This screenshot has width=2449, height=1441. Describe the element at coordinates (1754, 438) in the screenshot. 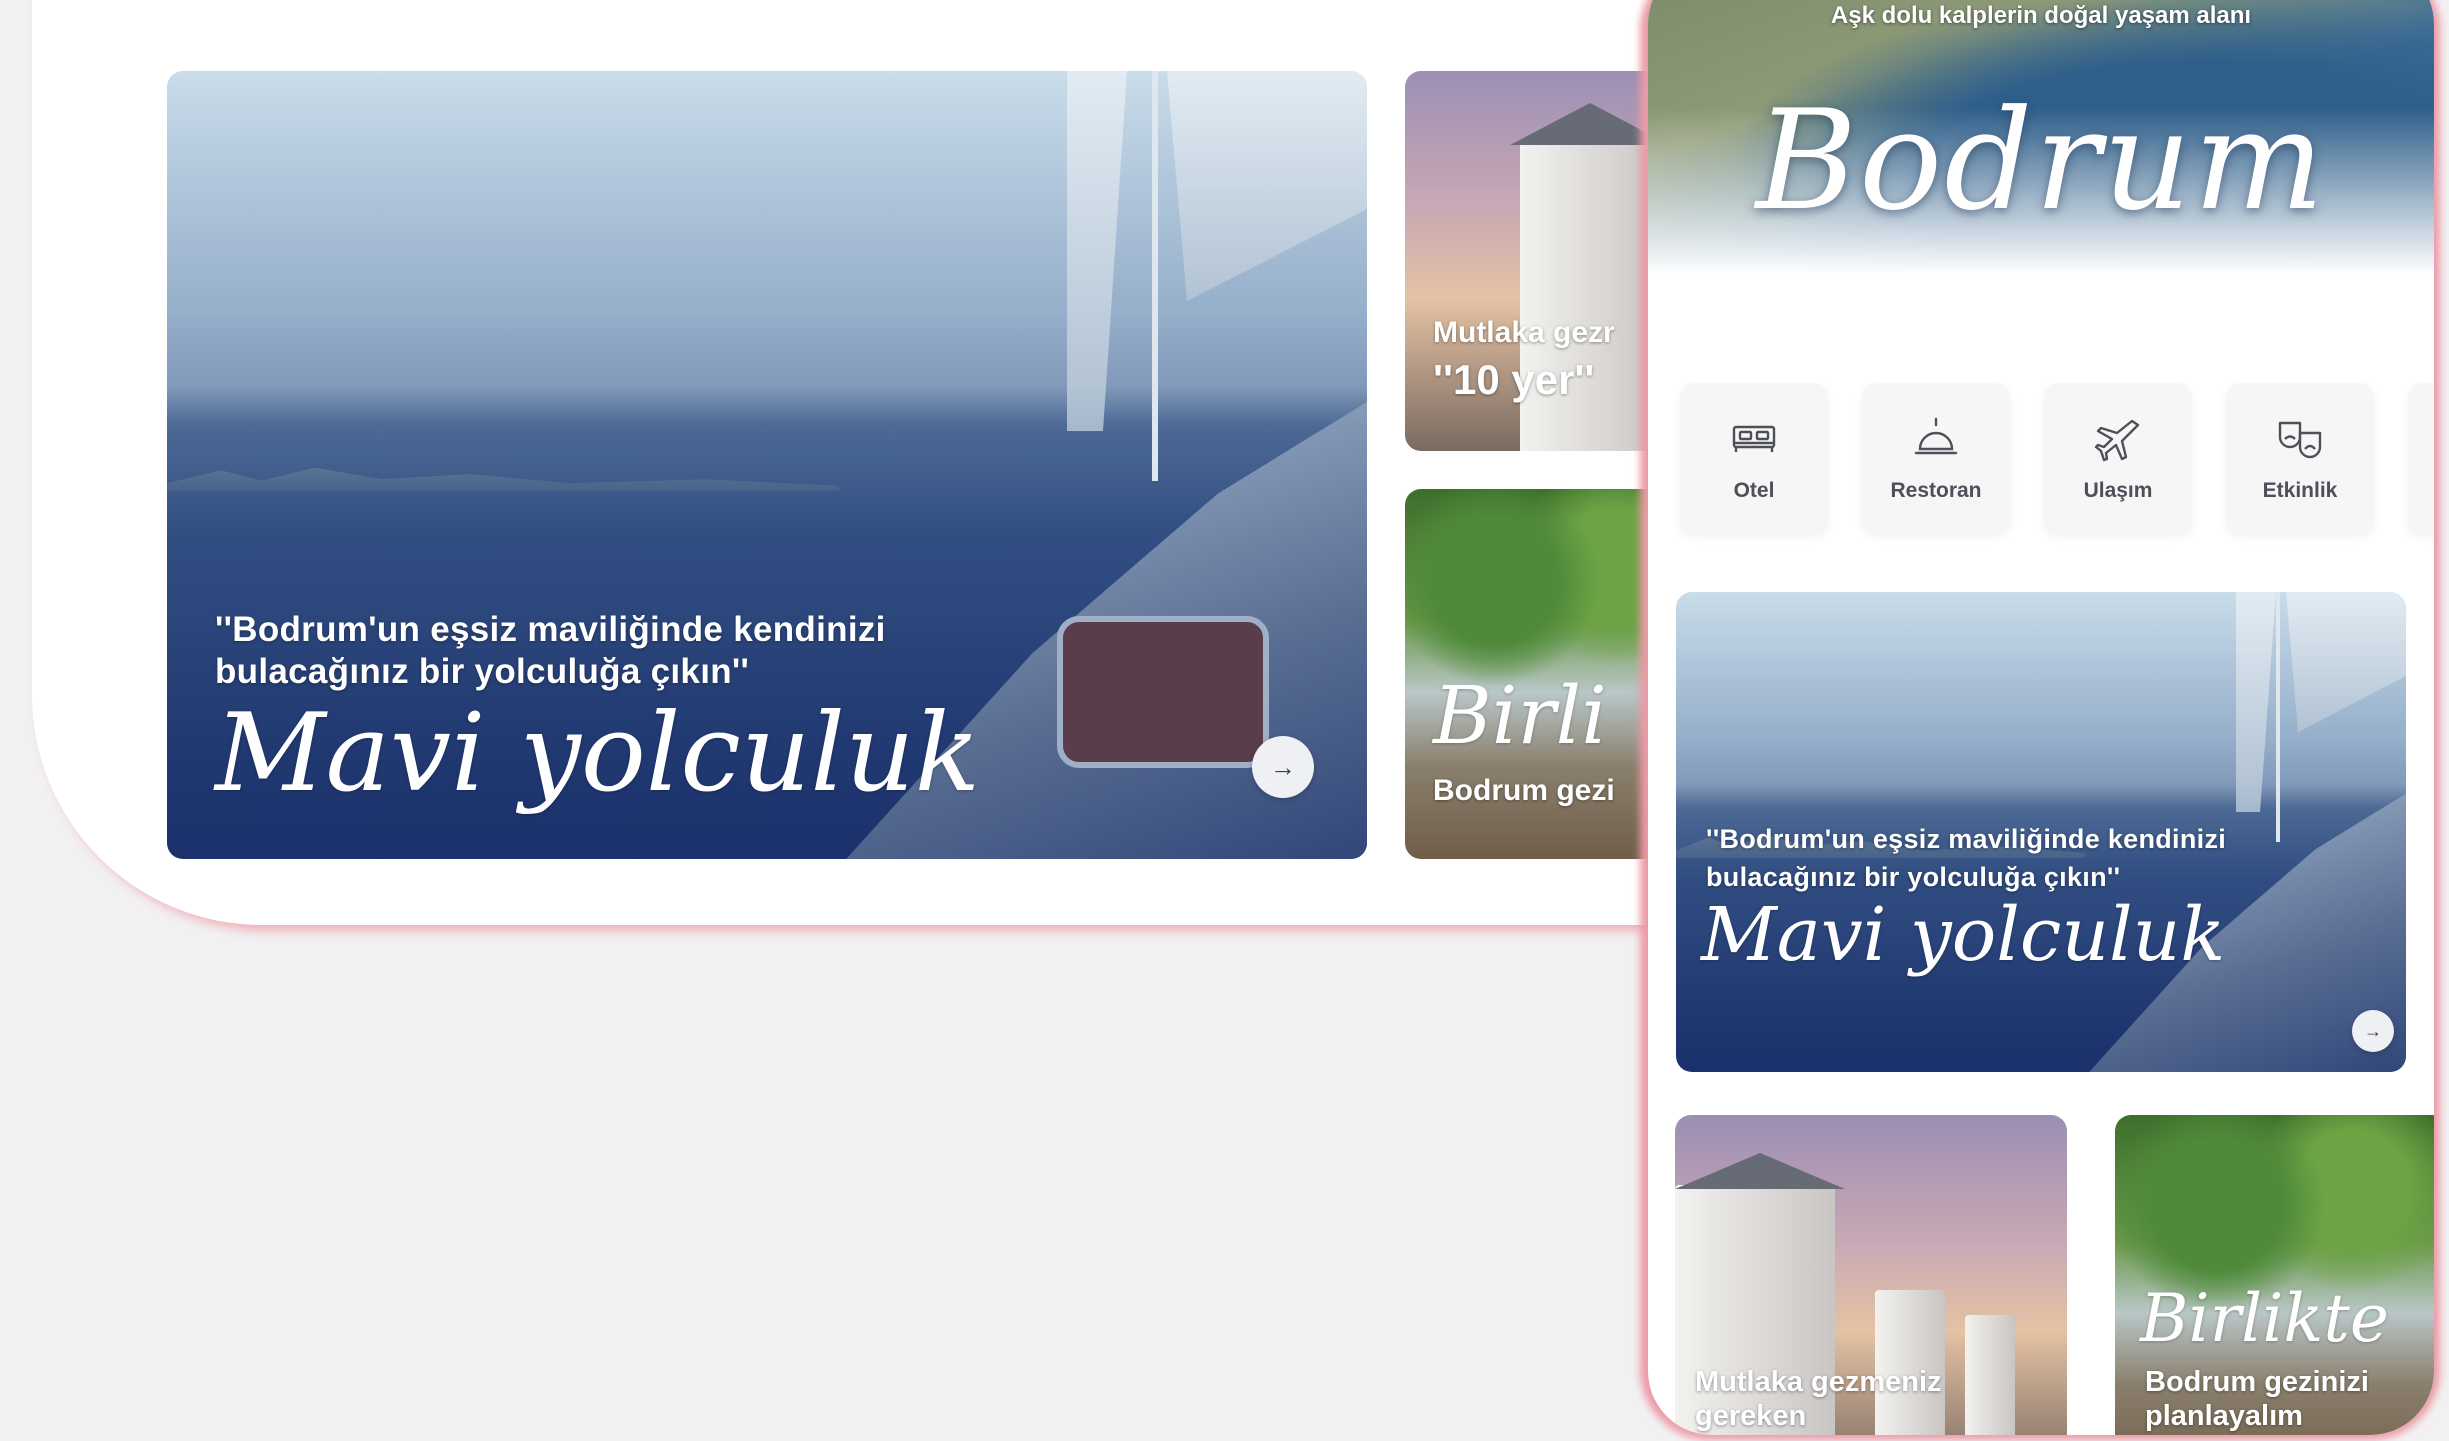

I see `bed-icon` at that location.